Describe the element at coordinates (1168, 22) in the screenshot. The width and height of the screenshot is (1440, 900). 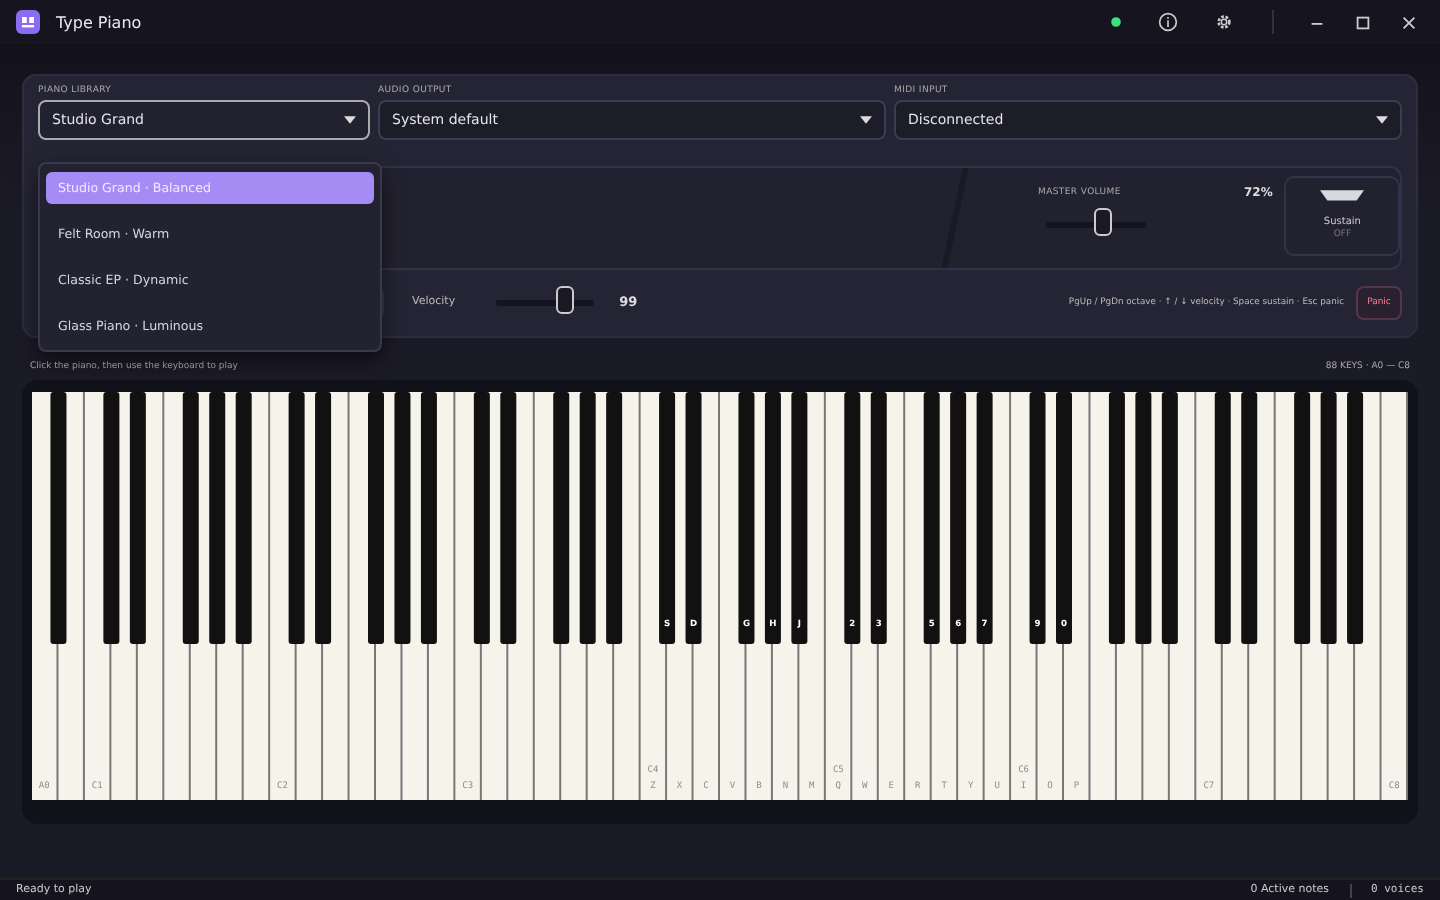
I see `info-icon` at that location.